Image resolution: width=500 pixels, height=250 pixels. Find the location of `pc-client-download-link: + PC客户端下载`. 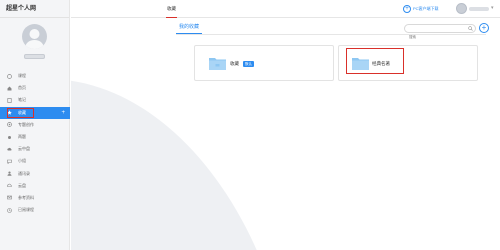

pc-client-download-link: + PC客户端下载 is located at coordinates (421, 9).